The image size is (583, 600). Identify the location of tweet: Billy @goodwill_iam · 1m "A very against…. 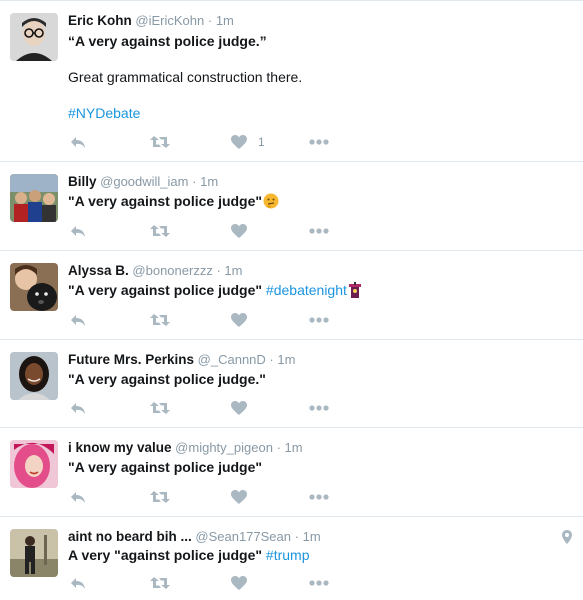
(291, 206).